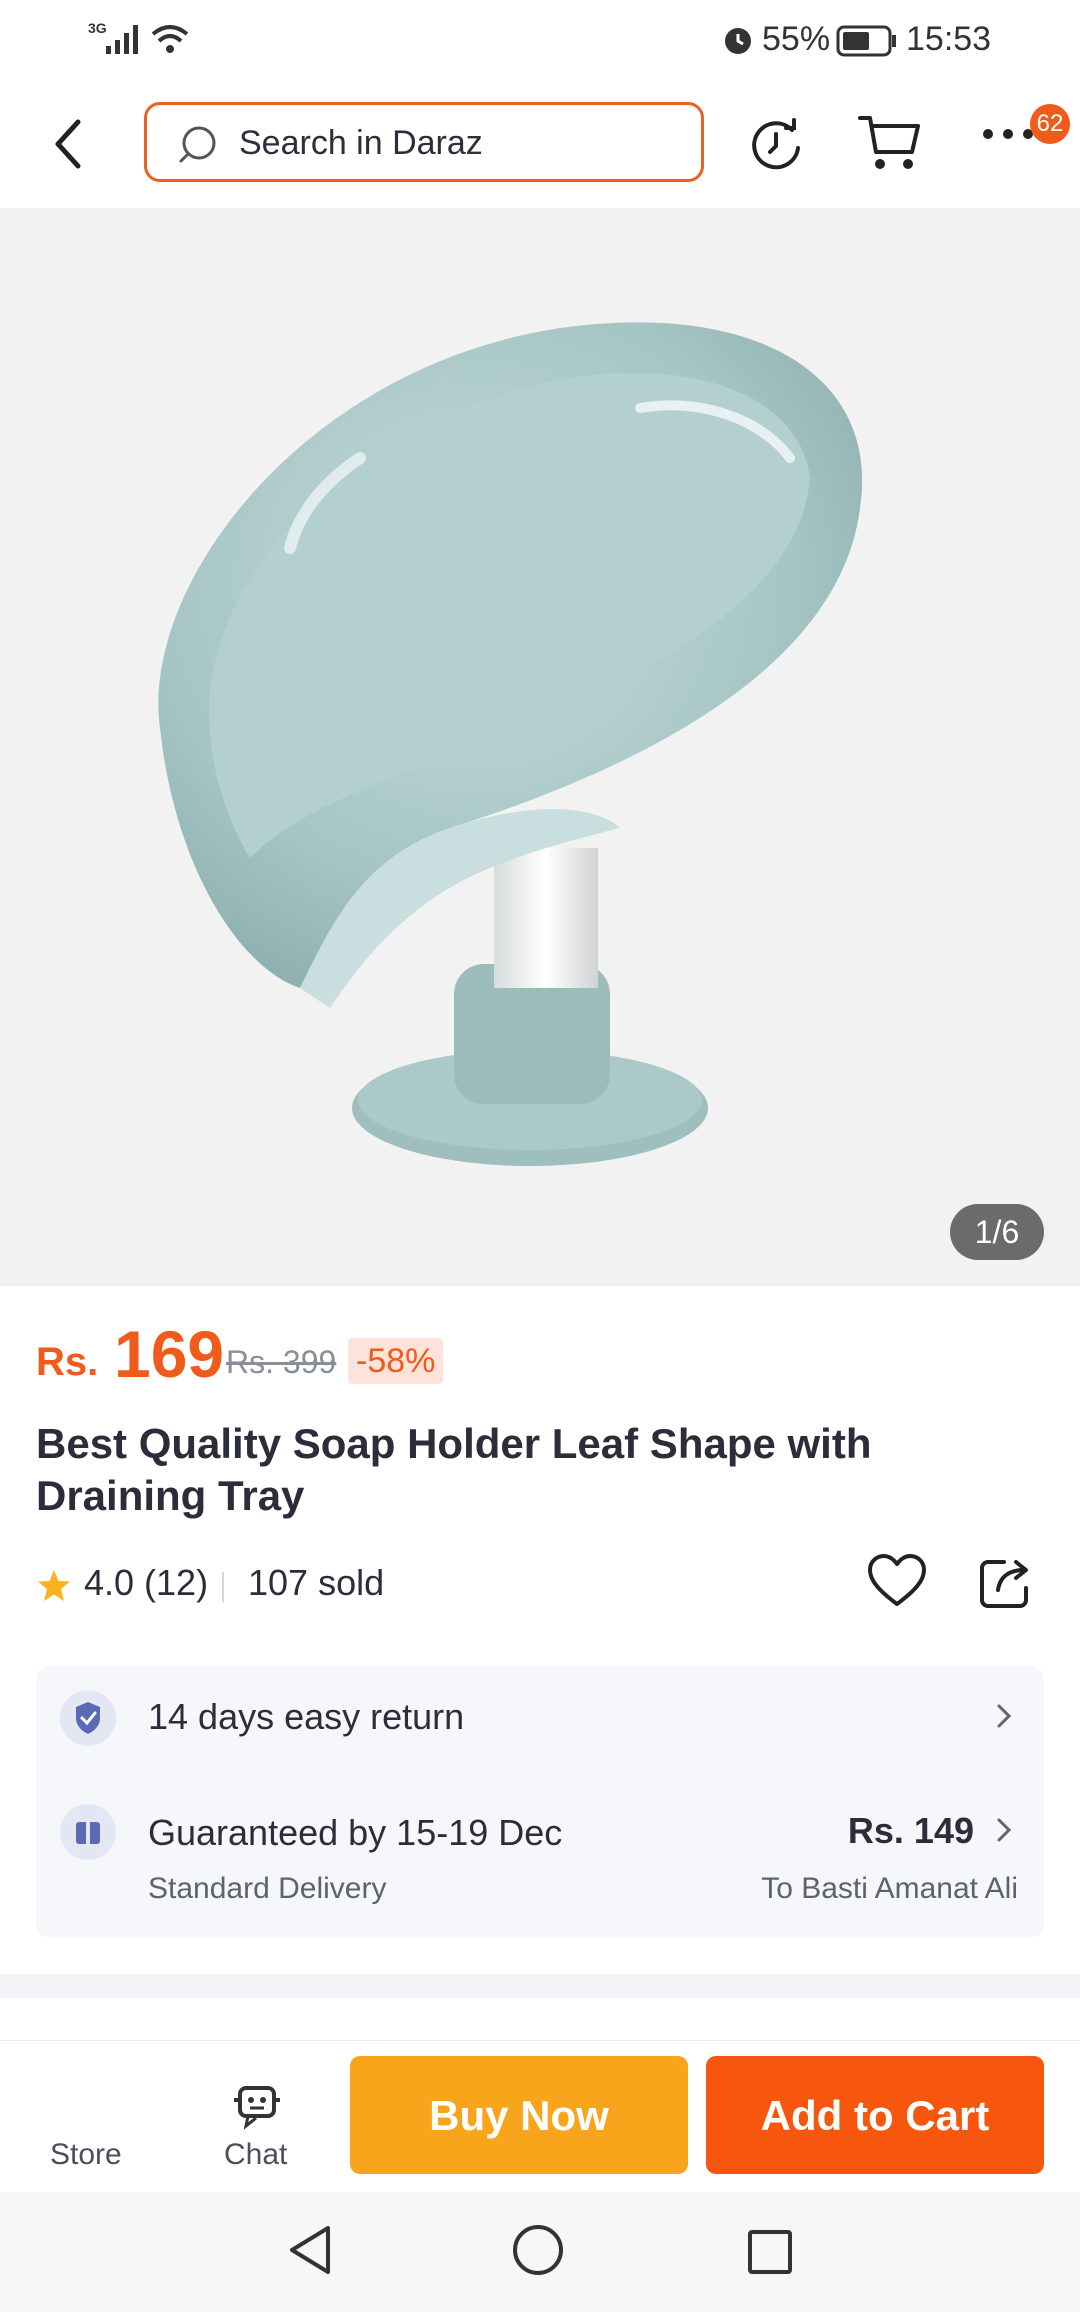  I want to click on return-shield-icon, so click(88, 1718).